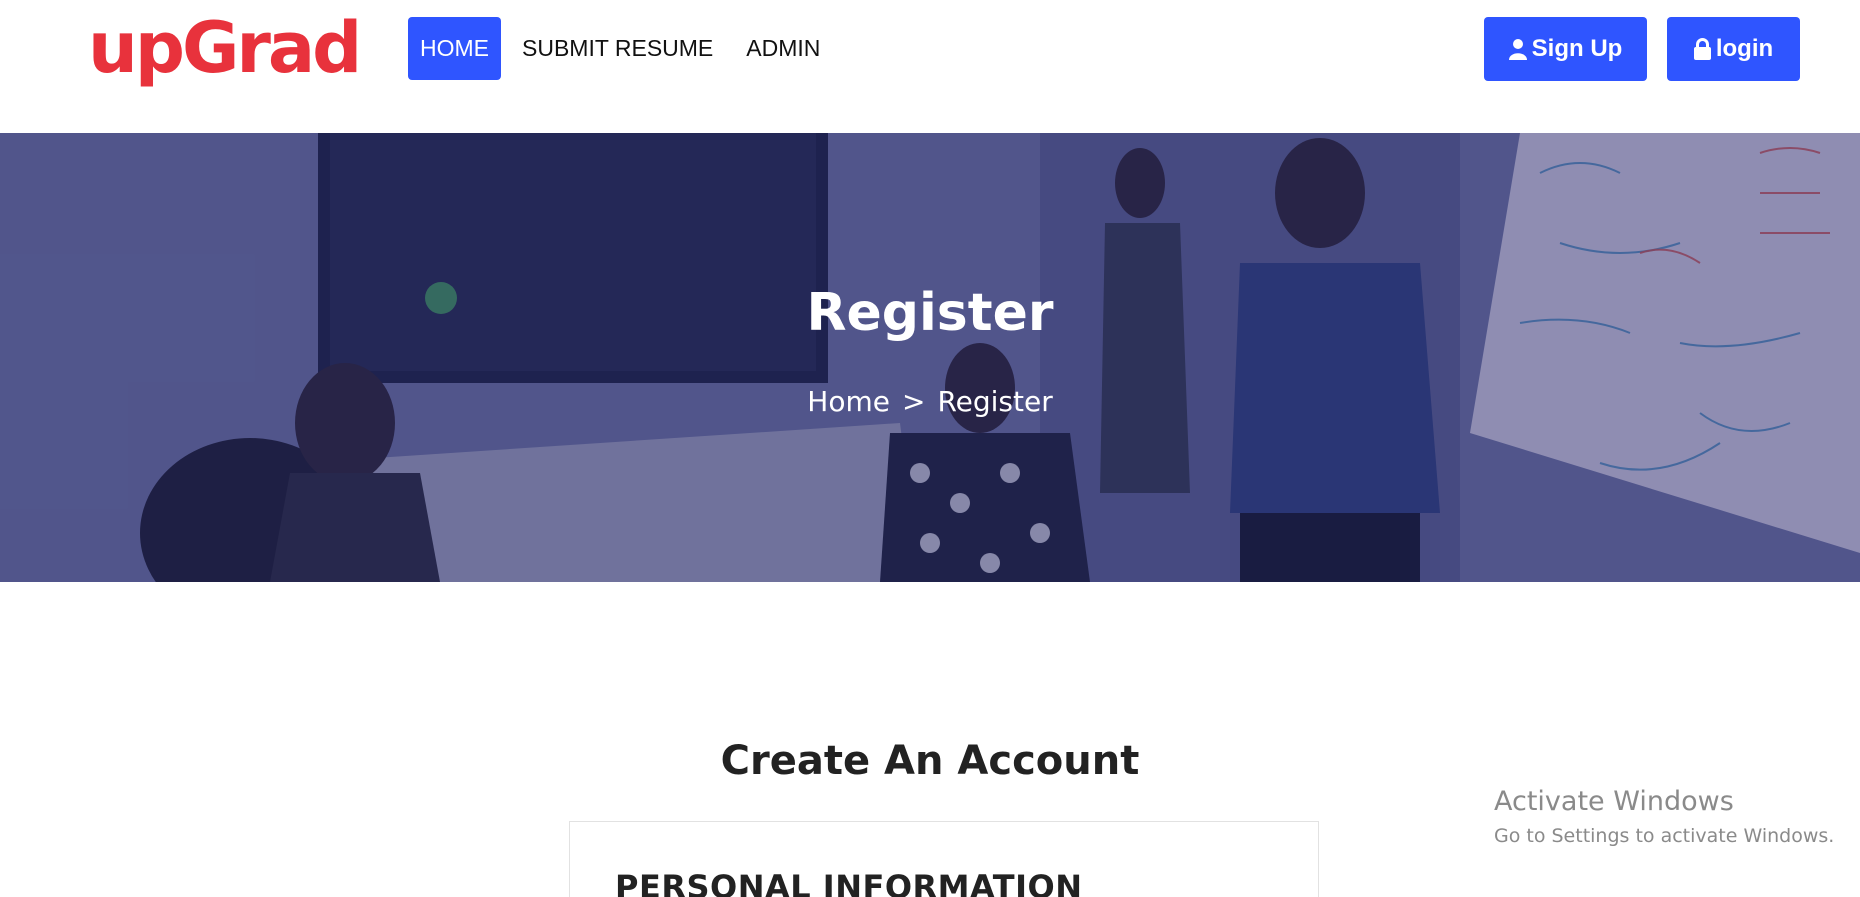 Image resolution: width=1860 pixels, height=897 pixels. What do you see at coordinates (848, 401) in the screenshot?
I see `breadcrumb-home: Home` at bounding box center [848, 401].